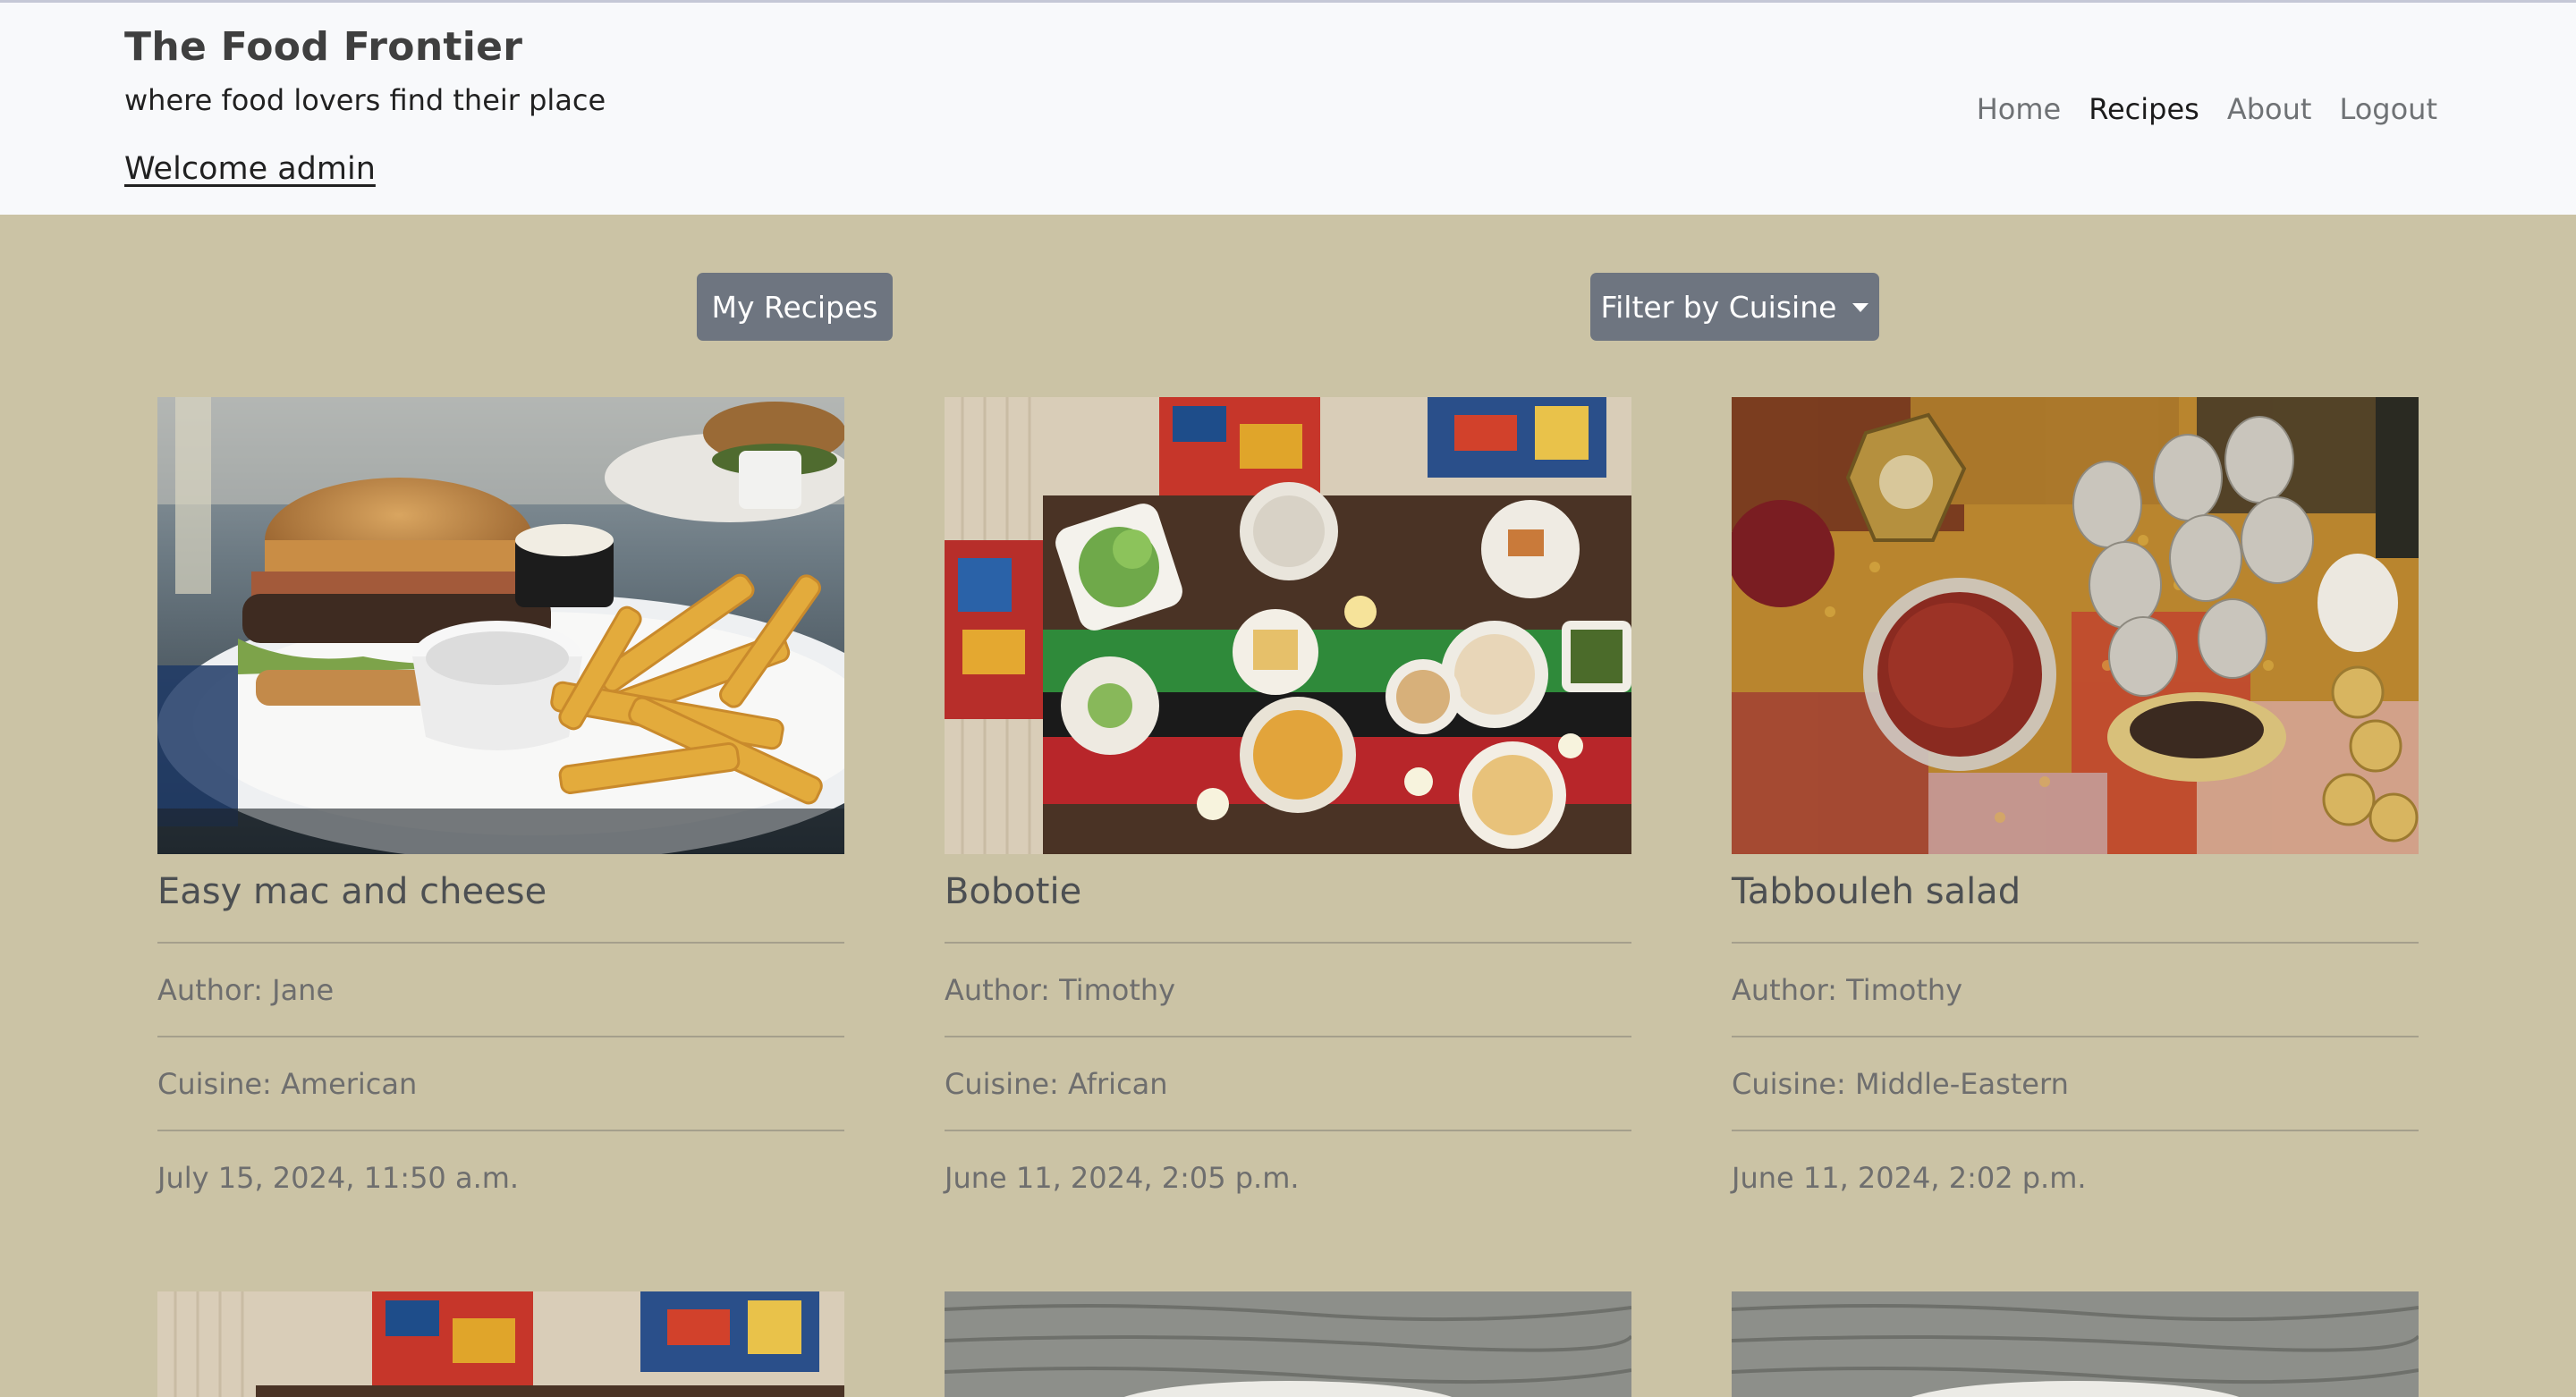 Image resolution: width=2576 pixels, height=1397 pixels. Describe the element at coordinates (1900, 1084) in the screenshot. I see `recipe-cuisine: Cuisine: Middle-Eastern` at that location.